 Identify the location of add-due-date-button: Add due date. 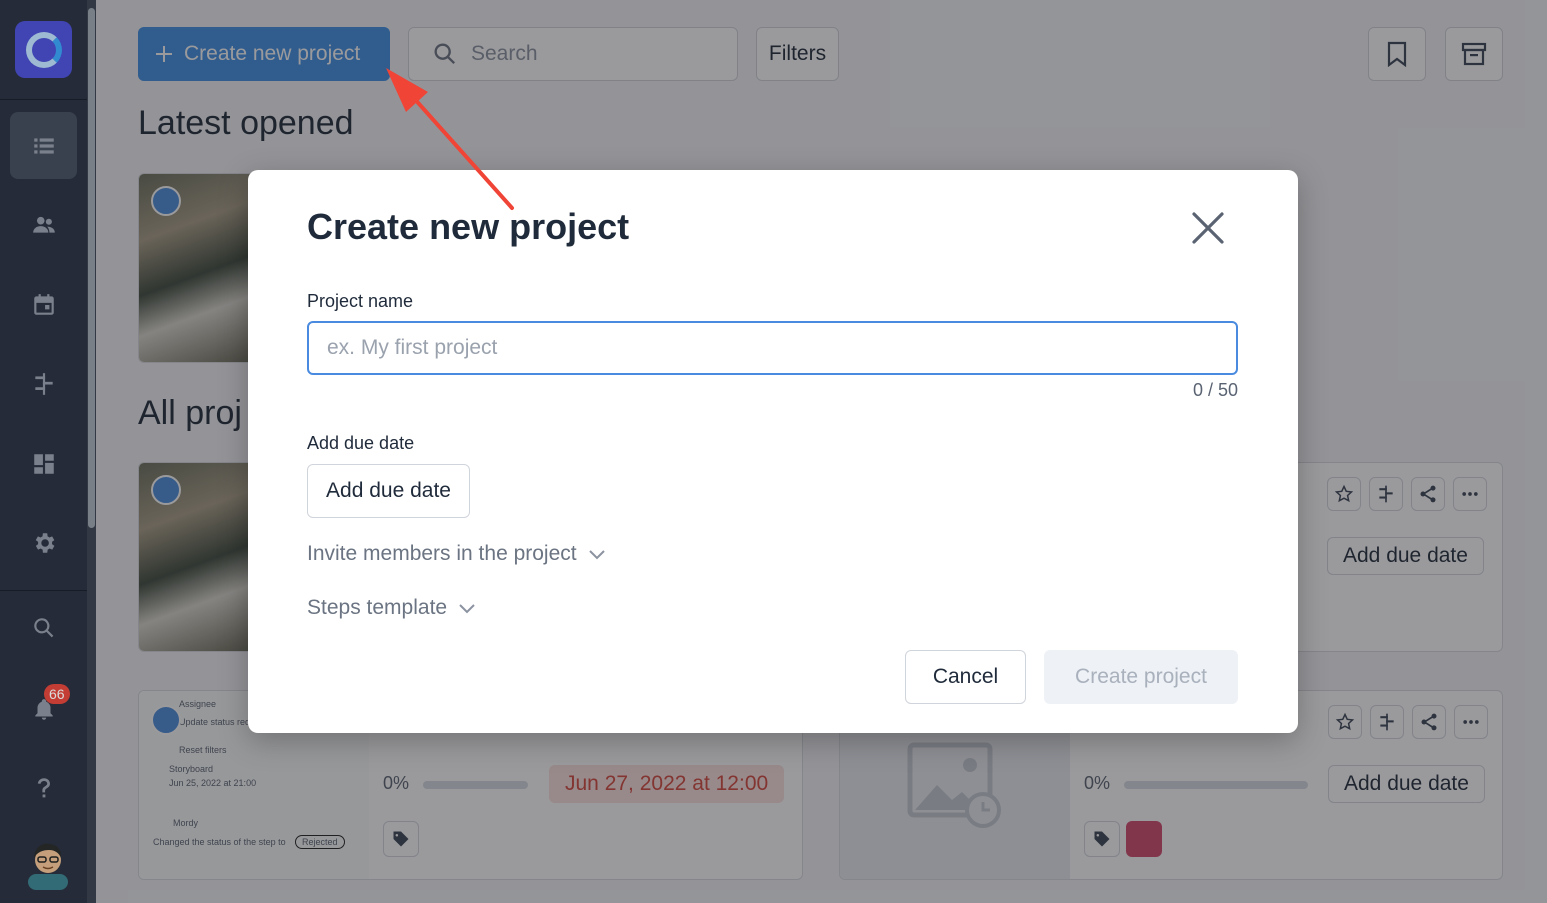
(388, 491).